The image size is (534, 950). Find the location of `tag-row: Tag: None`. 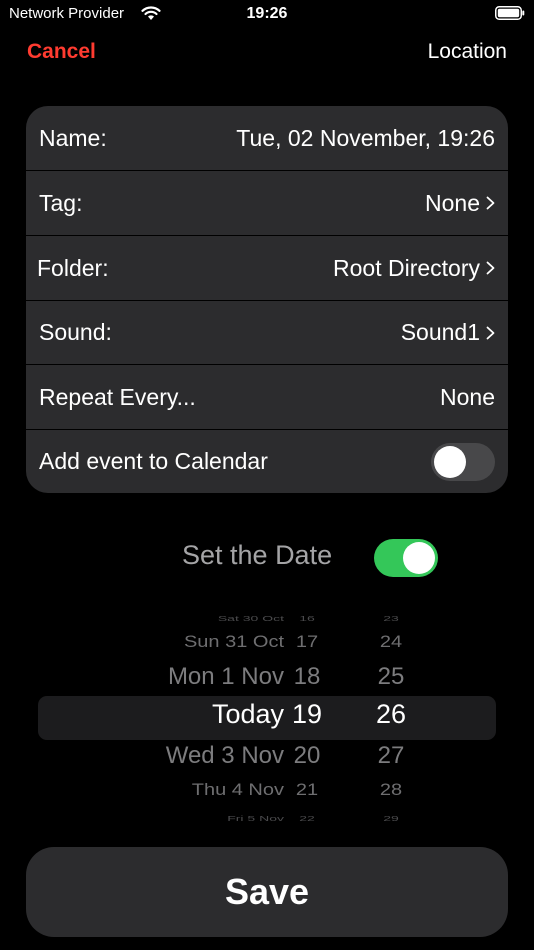

tag-row: Tag: None is located at coordinates (267, 202).